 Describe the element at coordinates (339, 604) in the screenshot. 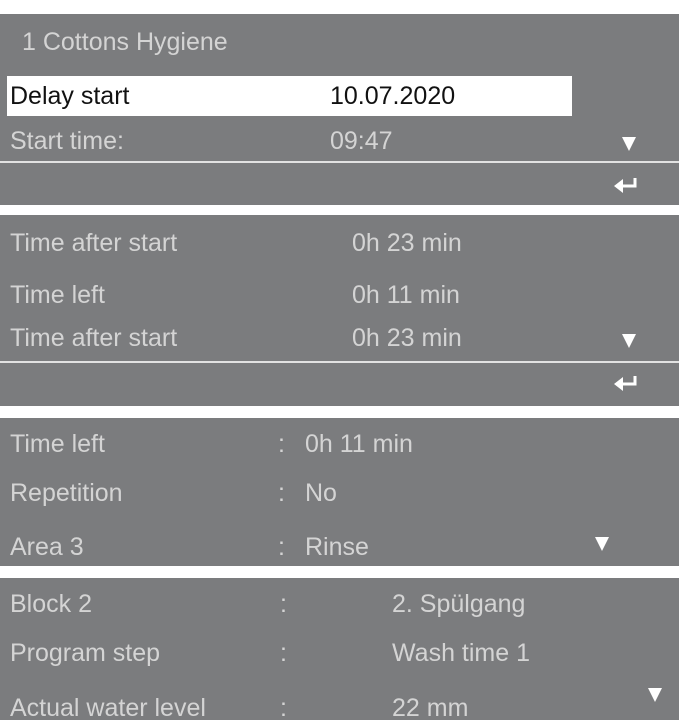

I see `list-item: Block 2 : 2. Spülgang` at that location.